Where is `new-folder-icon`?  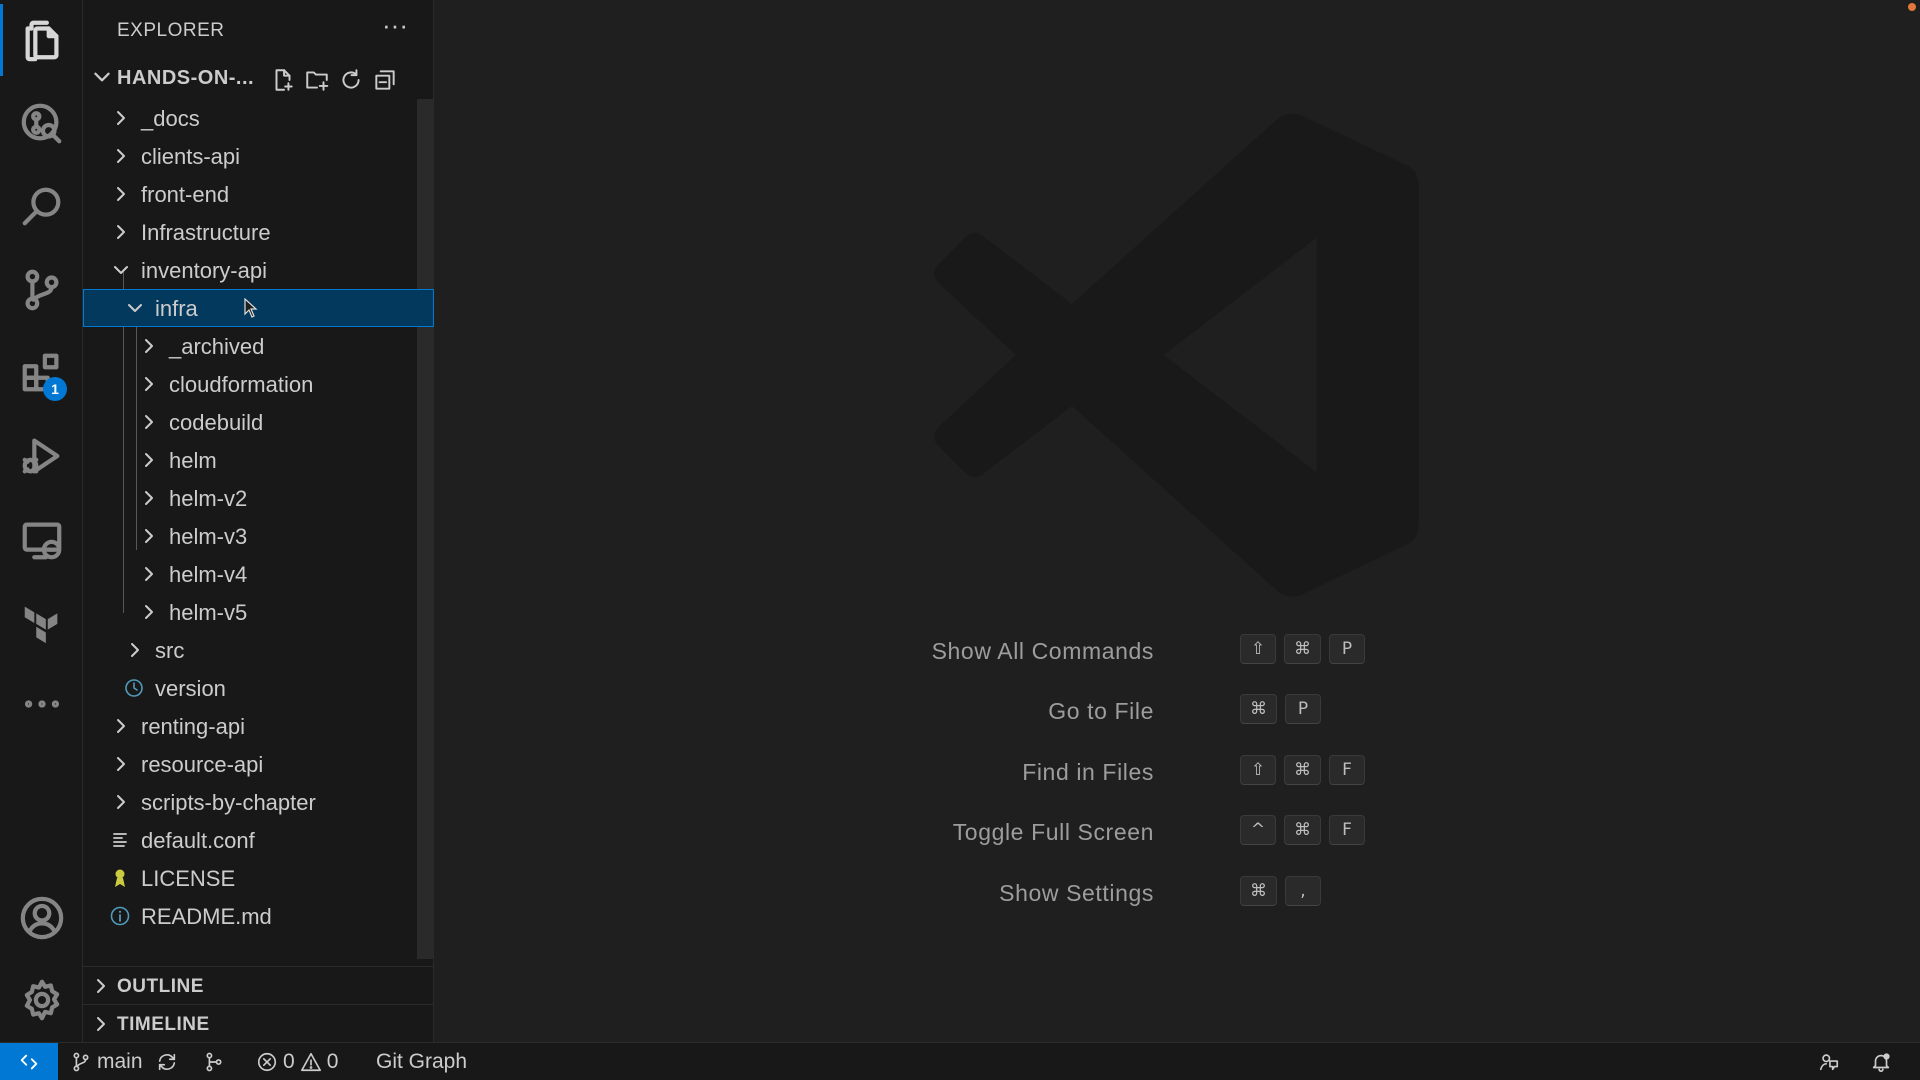 new-folder-icon is located at coordinates (317, 80).